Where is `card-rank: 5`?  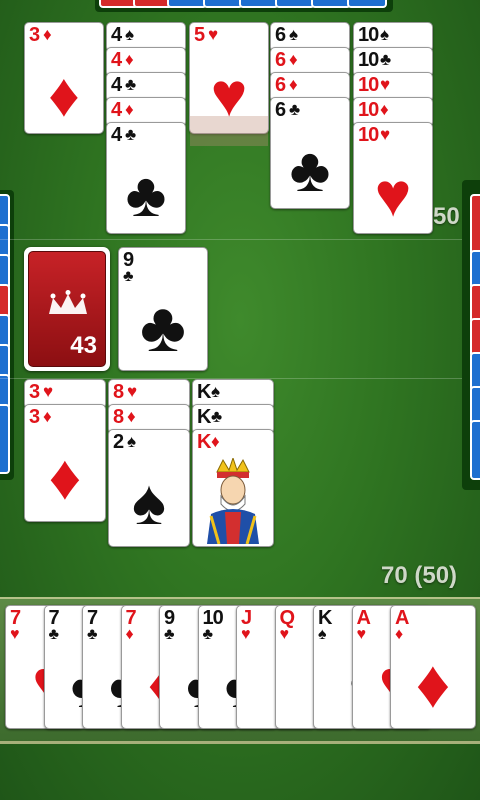
card-rank: 5 is located at coordinates (199, 35).